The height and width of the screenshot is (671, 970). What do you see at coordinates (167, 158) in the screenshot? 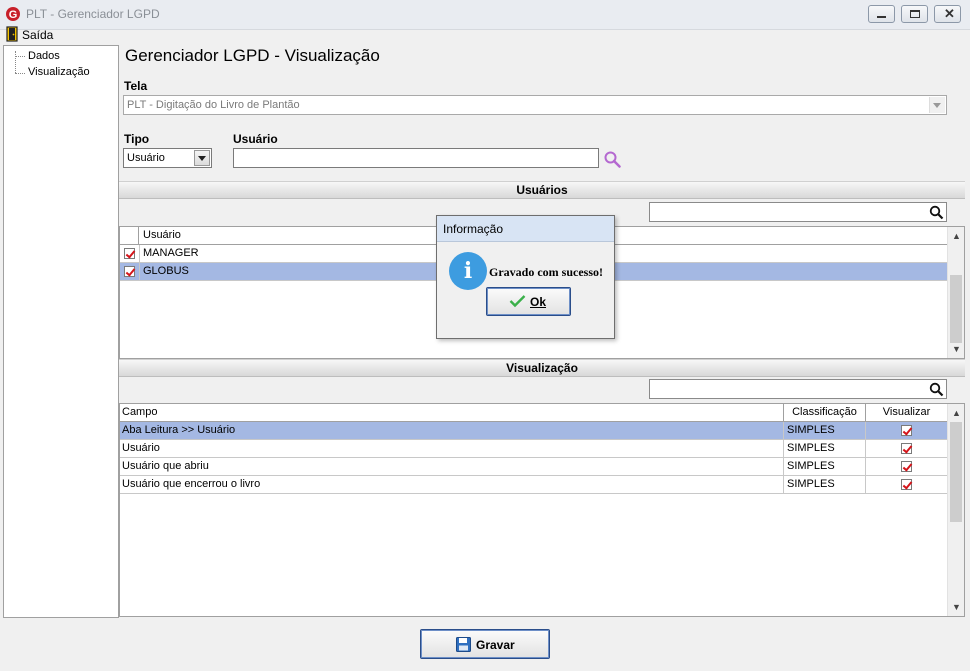
I see `tipo-select: Usuário` at bounding box center [167, 158].